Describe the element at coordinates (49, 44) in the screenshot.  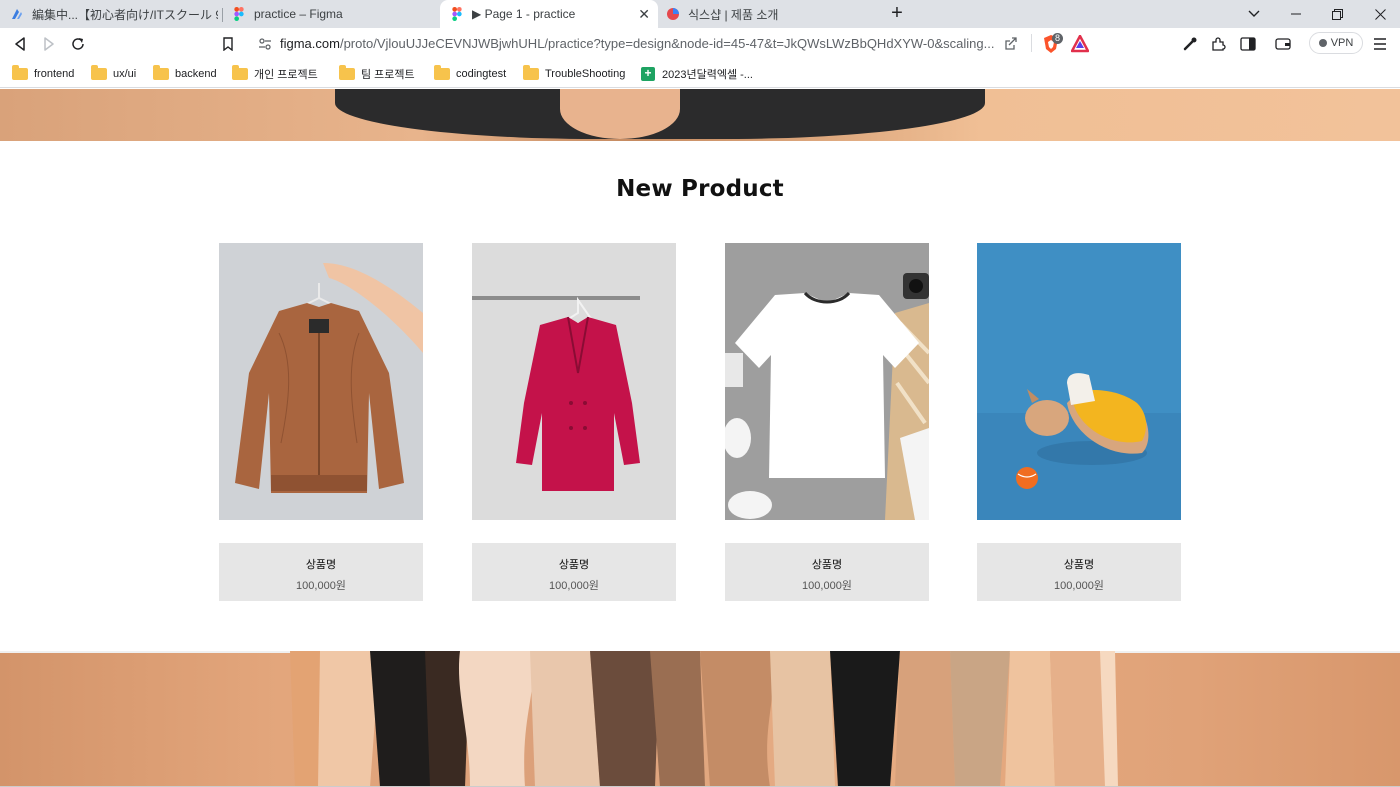
I see `forward-icon` at that location.